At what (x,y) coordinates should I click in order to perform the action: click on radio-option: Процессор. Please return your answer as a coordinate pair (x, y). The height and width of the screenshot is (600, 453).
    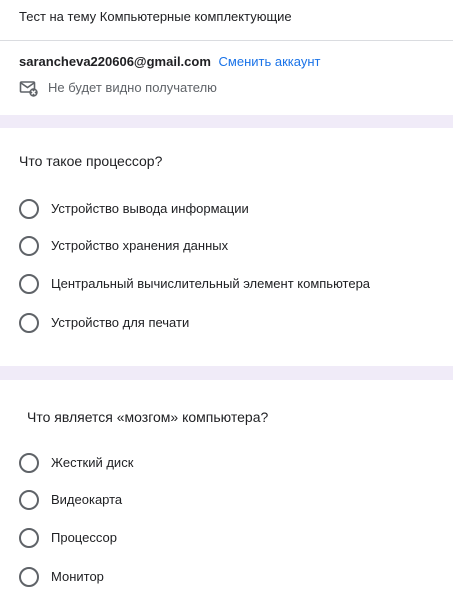
    Looking at the image, I should click on (229, 539).